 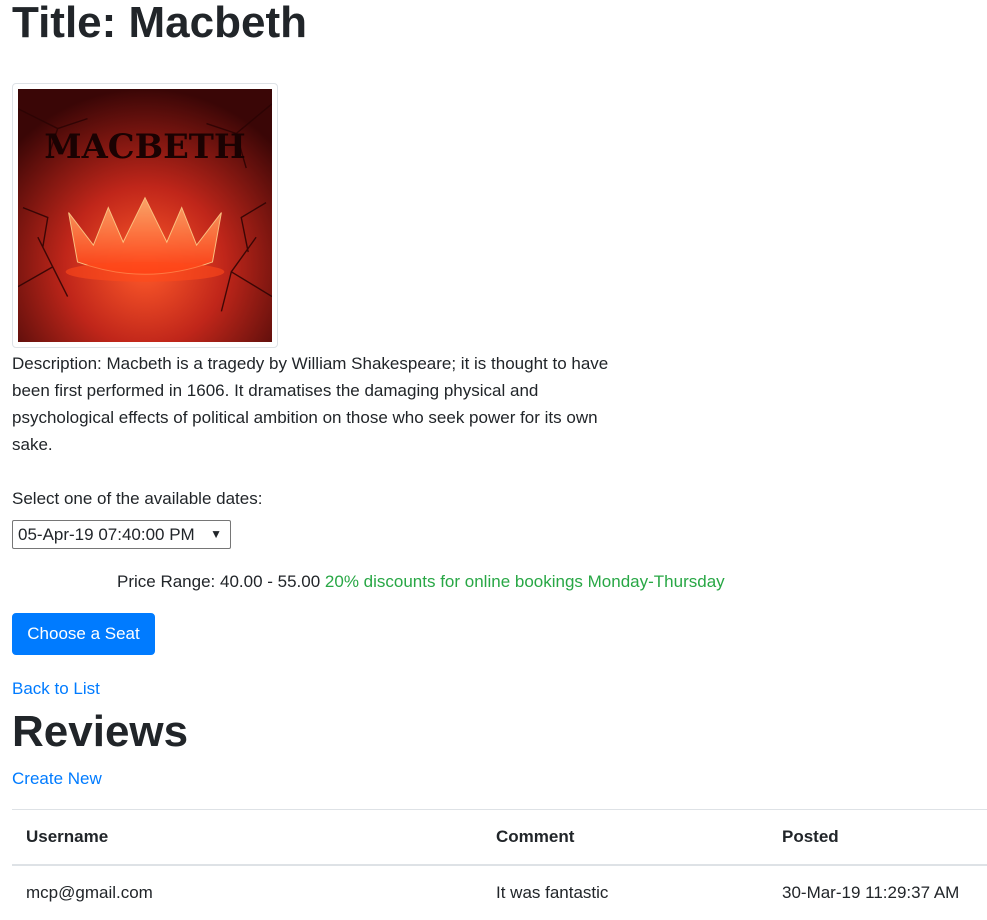 What do you see at coordinates (57, 779) in the screenshot?
I see `create-new-link: Create New` at bounding box center [57, 779].